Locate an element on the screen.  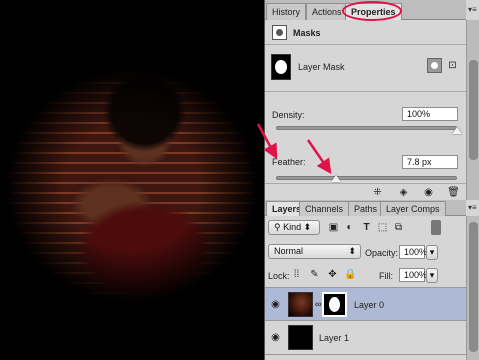
fill-field: 100% is located at coordinates (413, 275).